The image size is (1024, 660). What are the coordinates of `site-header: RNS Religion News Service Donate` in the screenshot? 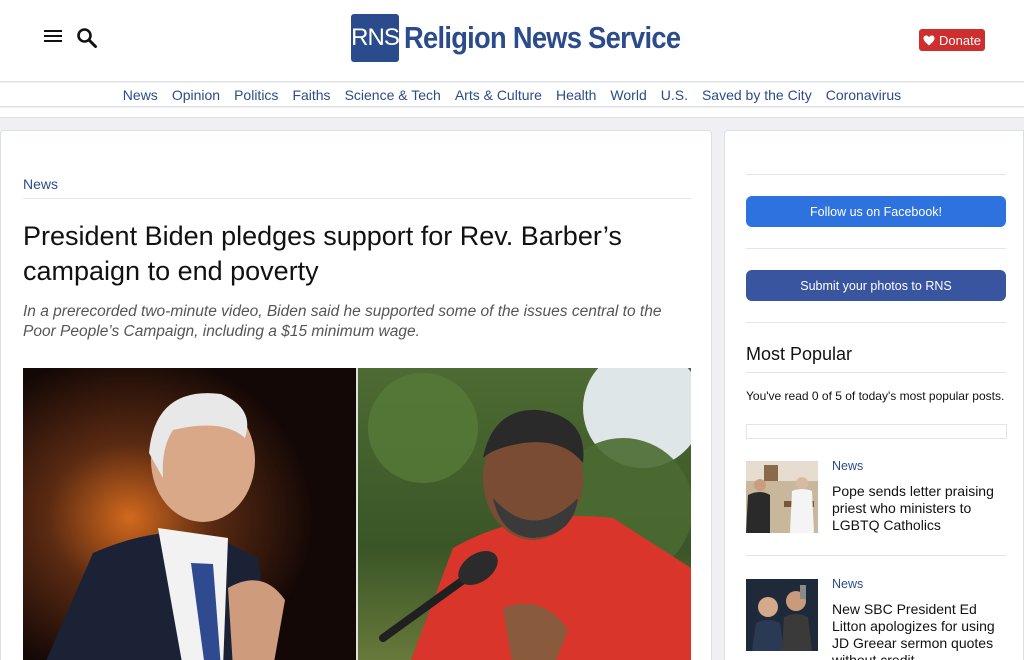 It's located at (512, 41).